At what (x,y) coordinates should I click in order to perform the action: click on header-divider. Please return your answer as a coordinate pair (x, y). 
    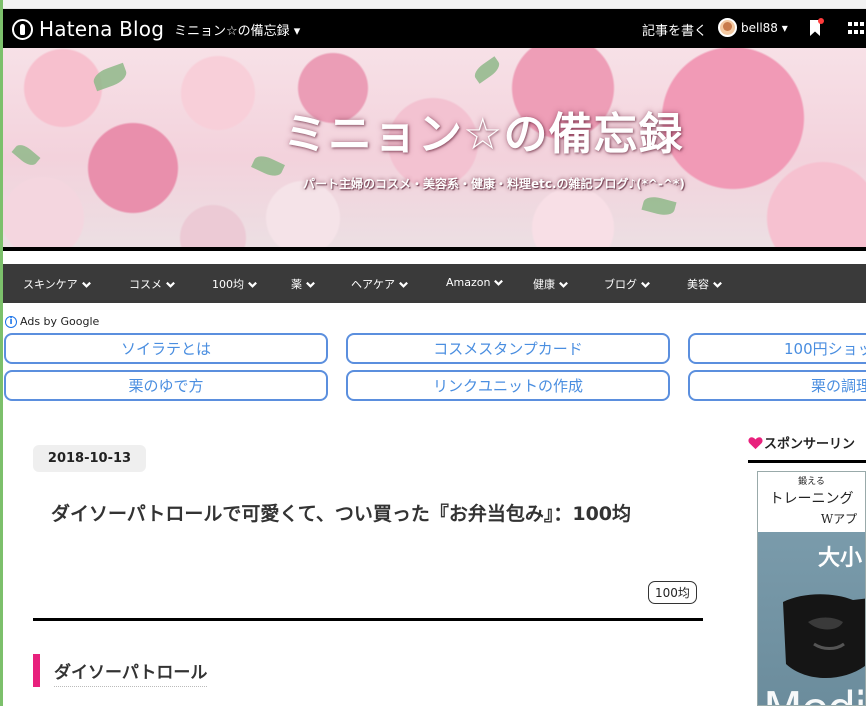
    Looking at the image, I should click on (434, 249).